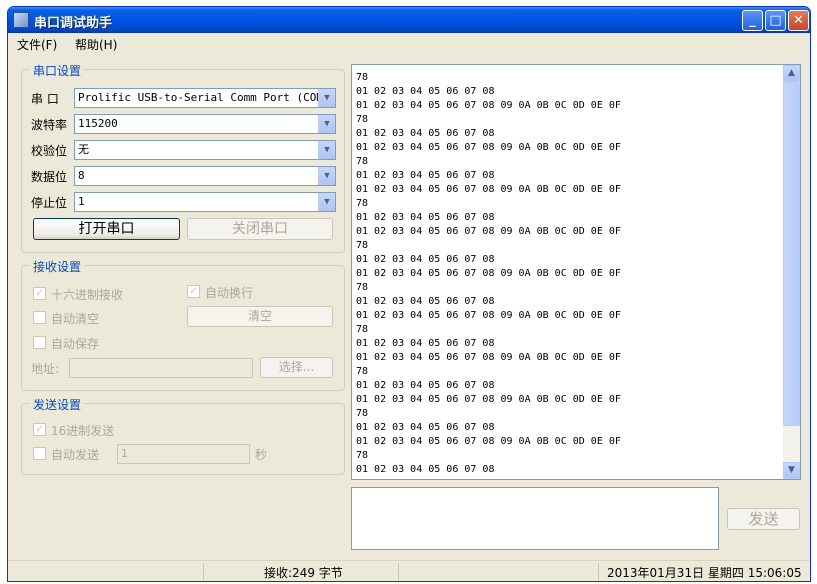  Describe the element at coordinates (205, 176) in the screenshot. I see `databits-select: 8 ▼` at that location.